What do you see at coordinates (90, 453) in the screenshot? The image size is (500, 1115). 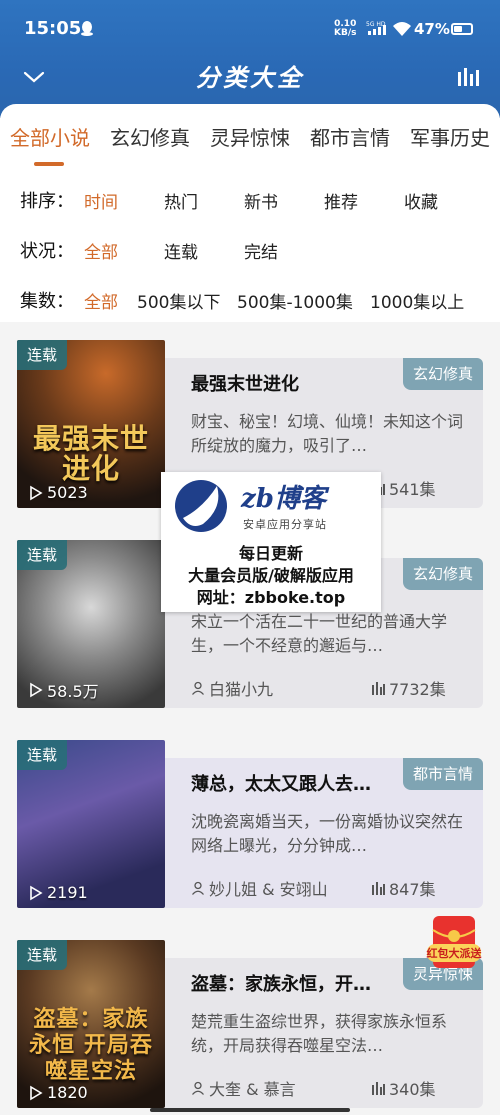 I see `cover-title: 最强末世进化` at bounding box center [90, 453].